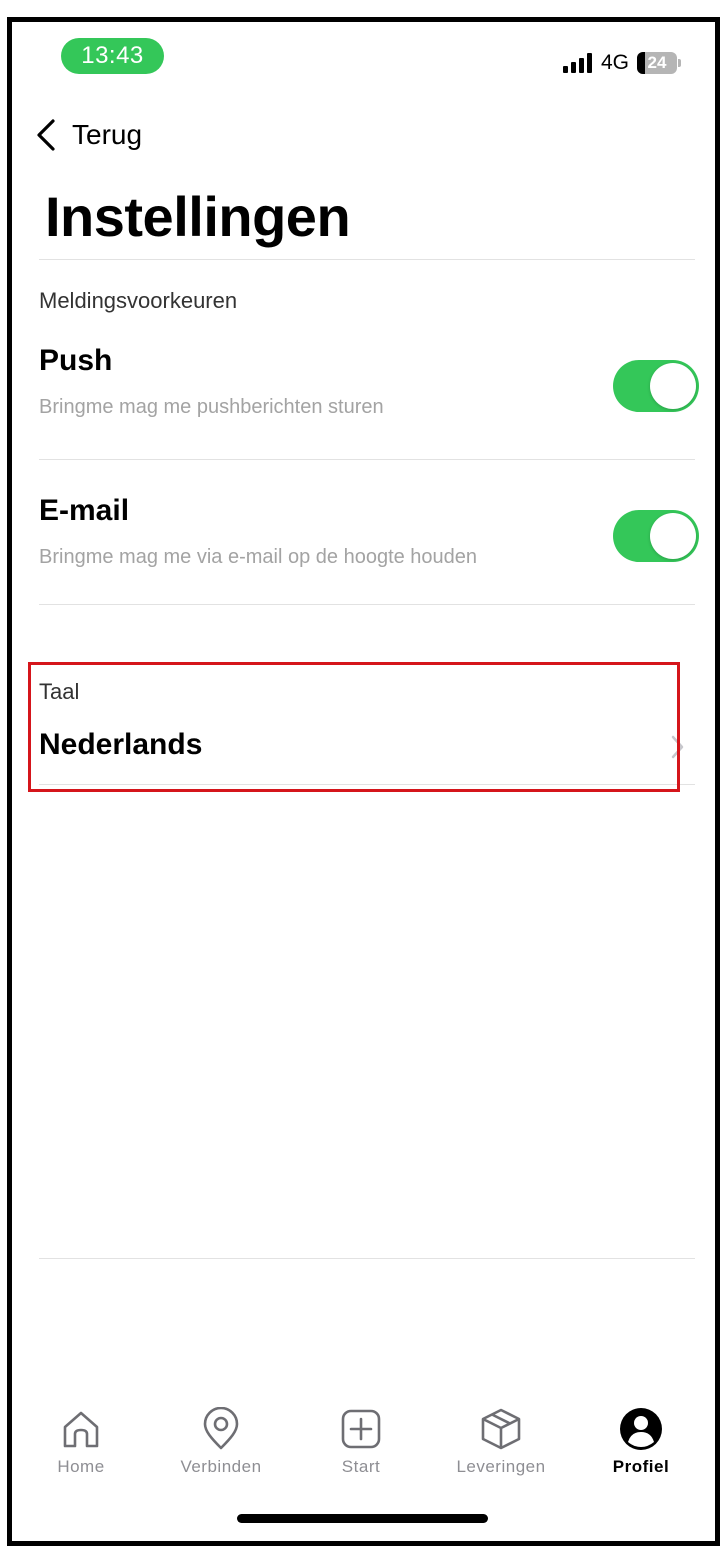 The height and width of the screenshot is (1551, 726). Describe the element at coordinates (577, 63) in the screenshot. I see `signal-icon` at that location.